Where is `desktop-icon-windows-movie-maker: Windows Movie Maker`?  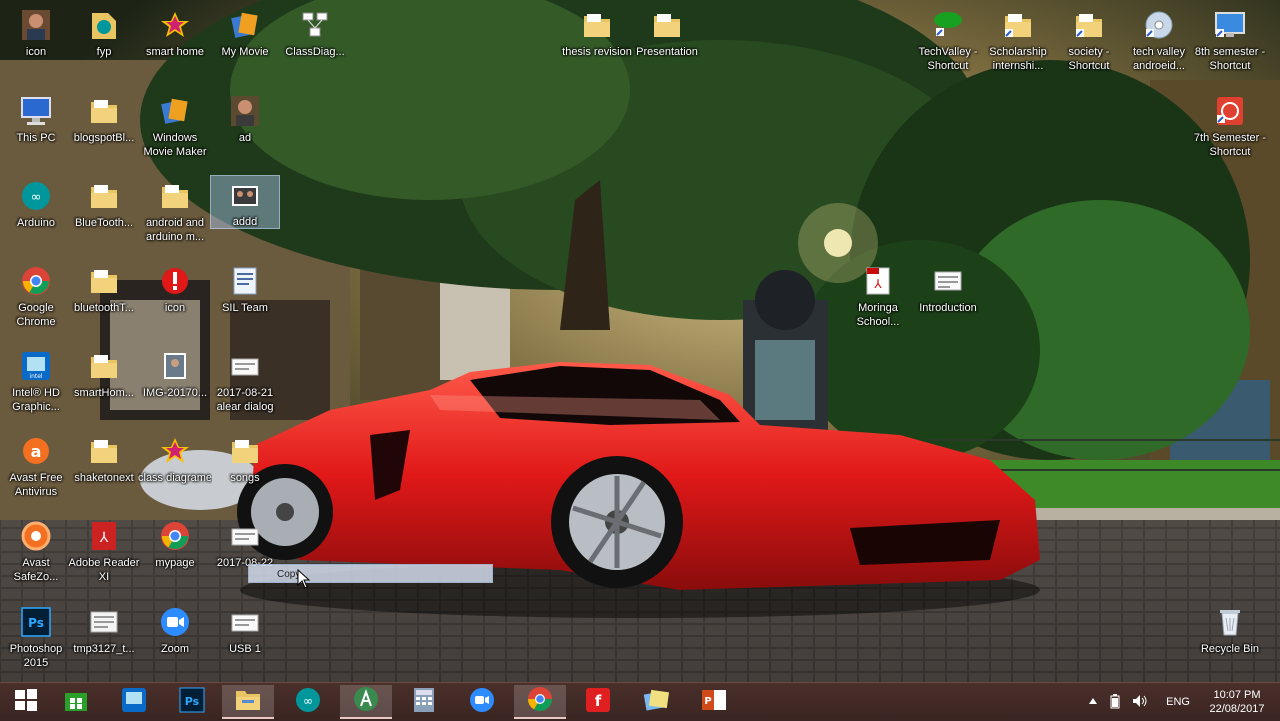 desktop-icon-windows-movie-maker: Windows Movie Maker is located at coordinates (175, 127).